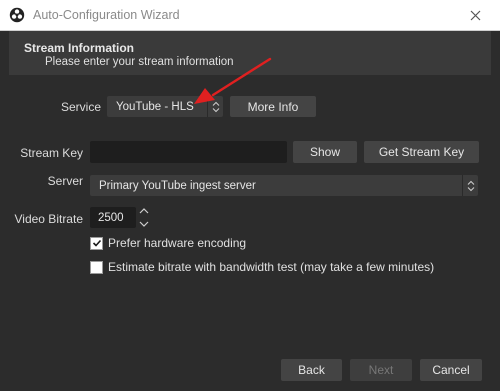  What do you see at coordinates (139, 62) in the screenshot?
I see `section-subtitle: Please enter your stream information` at bounding box center [139, 62].